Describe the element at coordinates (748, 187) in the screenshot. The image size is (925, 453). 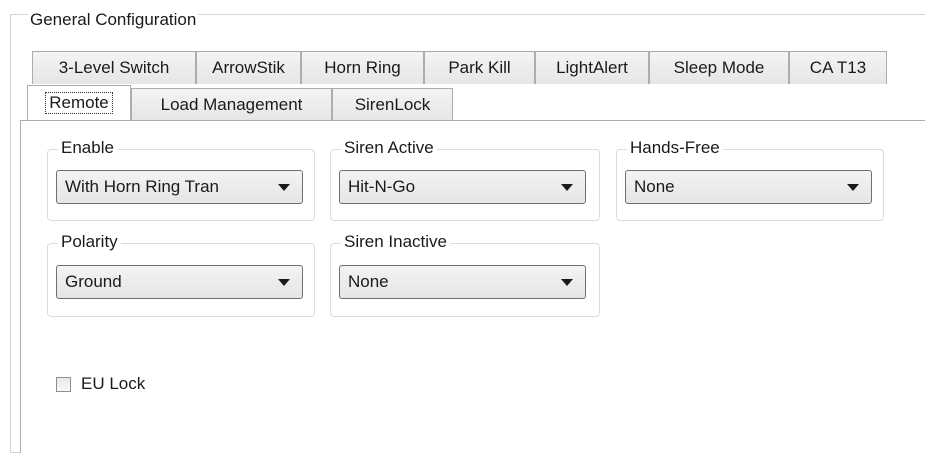
I see `hands-free-dropdown: None` at that location.